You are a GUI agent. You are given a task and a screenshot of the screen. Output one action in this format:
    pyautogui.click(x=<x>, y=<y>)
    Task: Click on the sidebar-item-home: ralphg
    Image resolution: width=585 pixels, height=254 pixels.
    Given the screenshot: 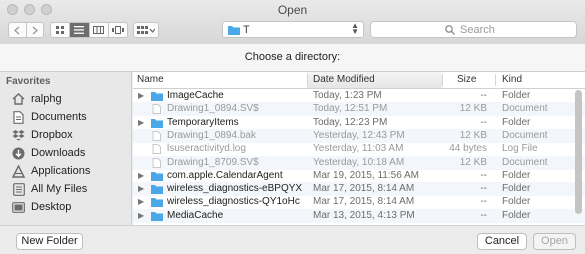 What is the action you would take?
    pyautogui.click(x=37, y=99)
    